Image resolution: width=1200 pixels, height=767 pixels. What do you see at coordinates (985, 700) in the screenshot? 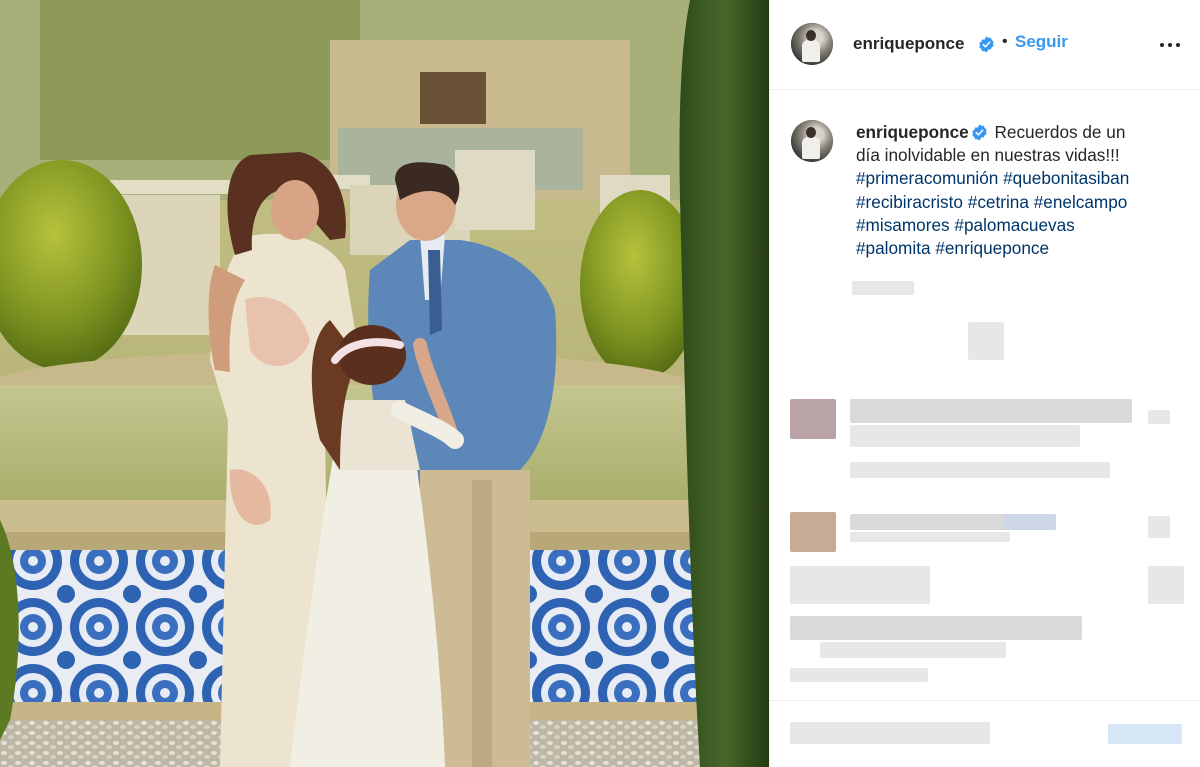
I see `divider` at bounding box center [985, 700].